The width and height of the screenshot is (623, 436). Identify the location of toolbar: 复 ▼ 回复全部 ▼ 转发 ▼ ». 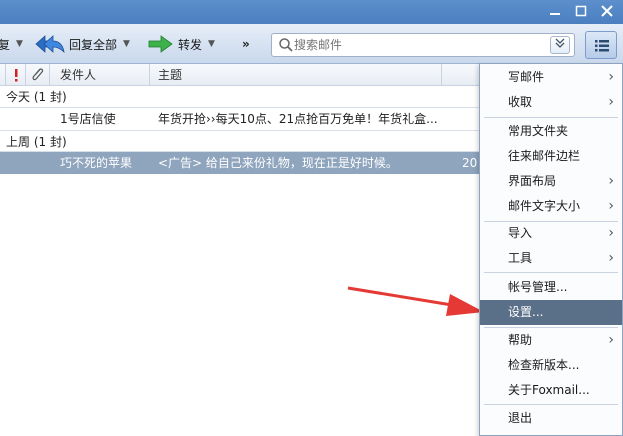
(311, 44).